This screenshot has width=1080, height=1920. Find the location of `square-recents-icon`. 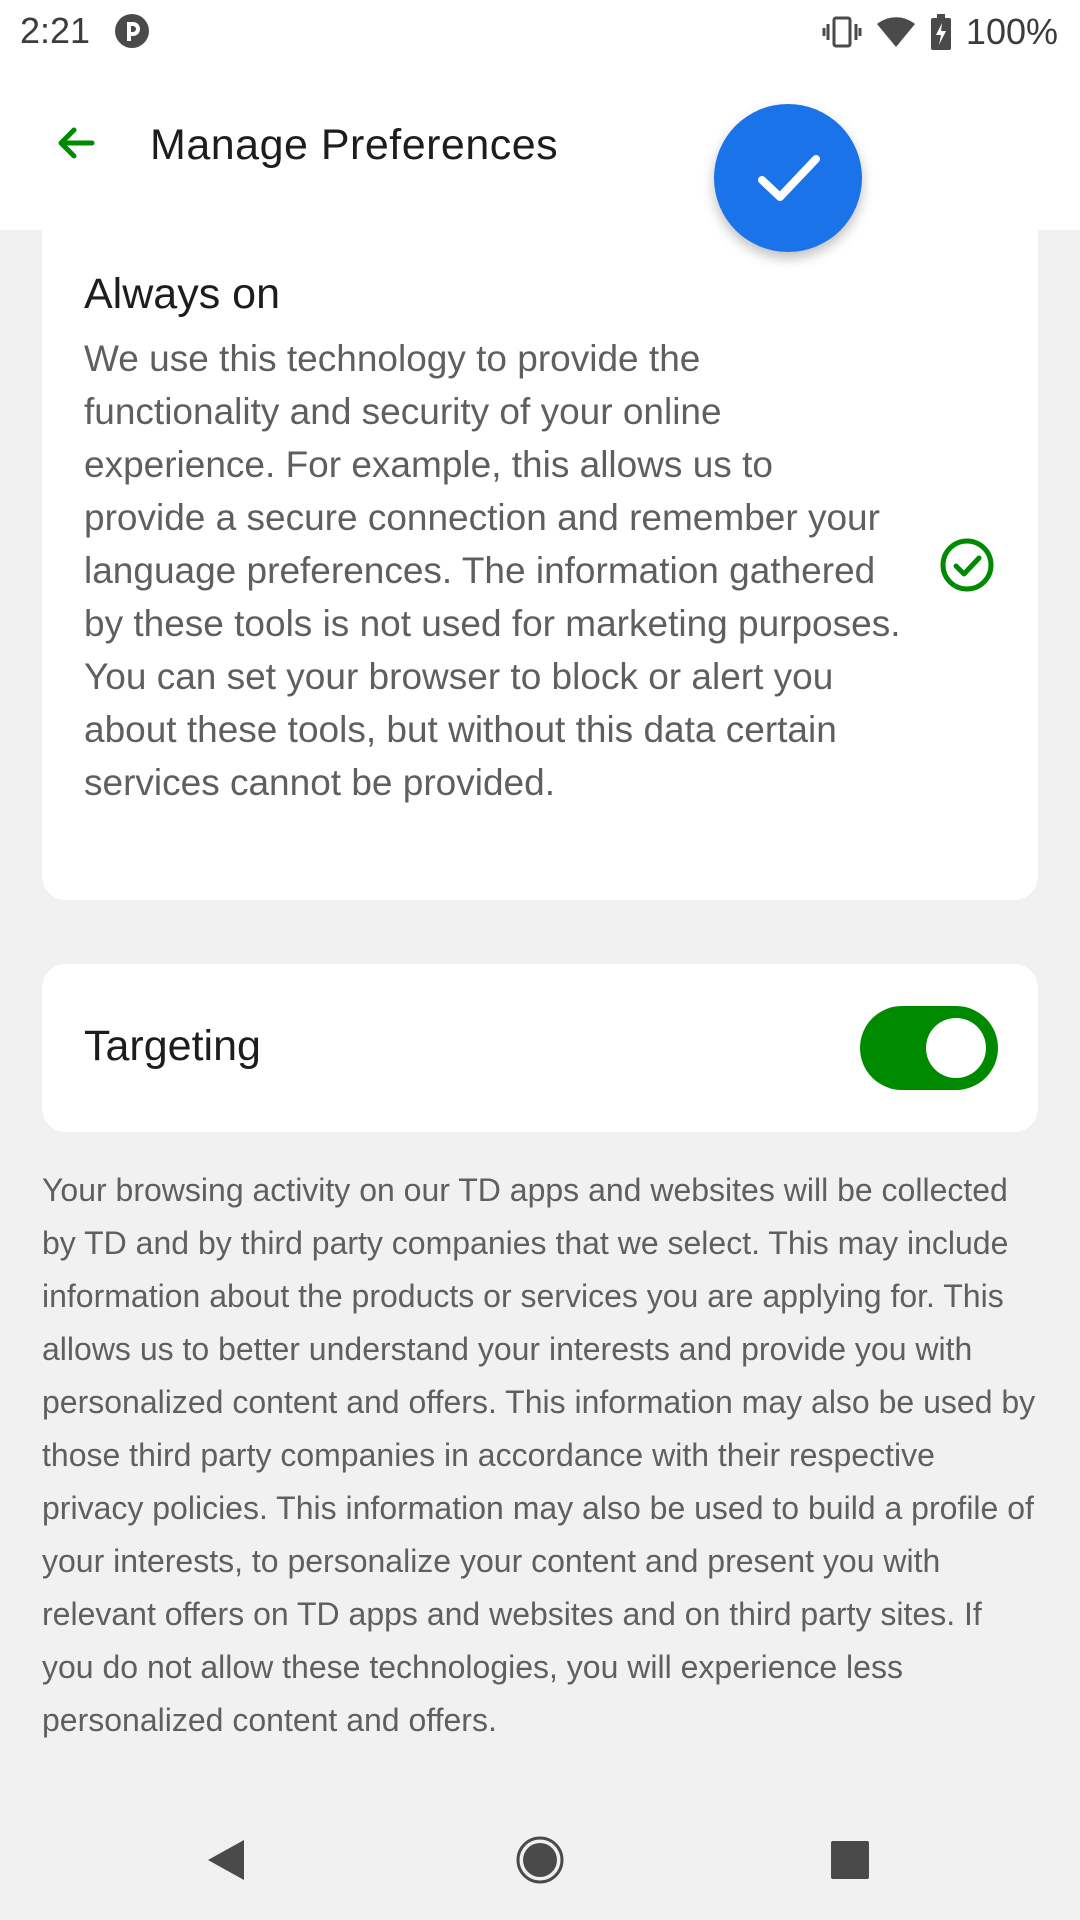

square-recents-icon is located at coordinates (850, 1860).